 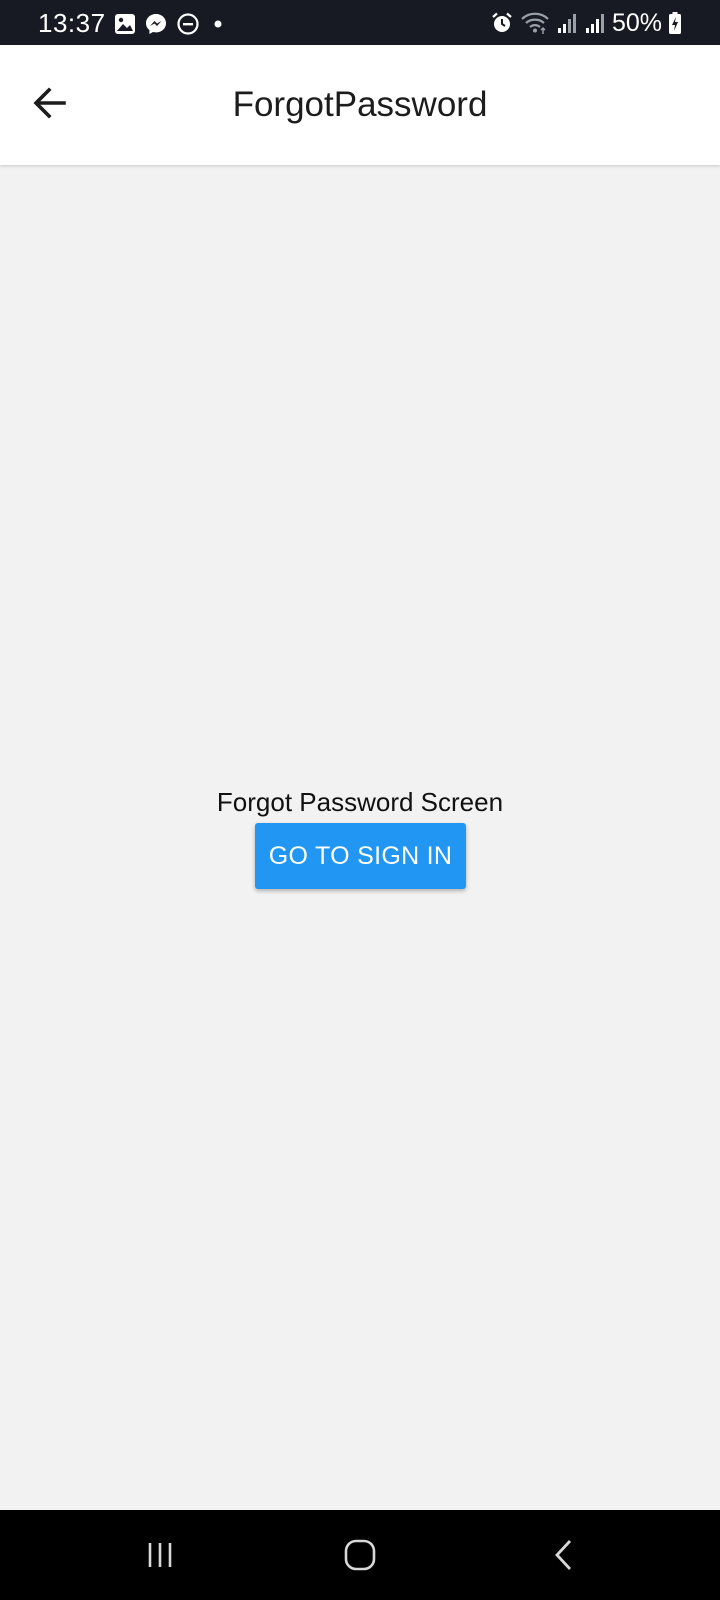 I want to click on status-time: 13:37, so click(x=72, y=23).